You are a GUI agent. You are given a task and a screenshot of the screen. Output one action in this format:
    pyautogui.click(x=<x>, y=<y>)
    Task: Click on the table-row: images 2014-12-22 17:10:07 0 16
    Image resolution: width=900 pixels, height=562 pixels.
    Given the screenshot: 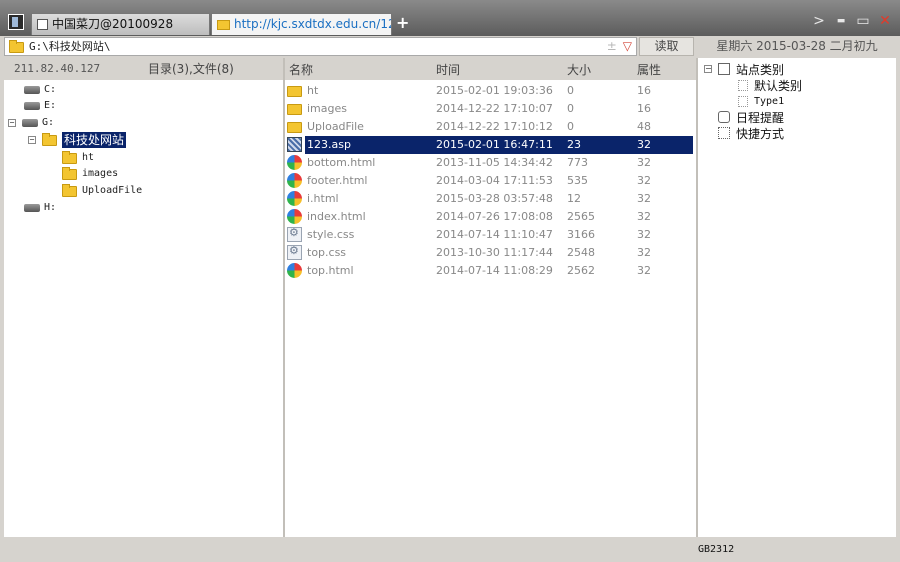 What is the action you would take?
    pyautogui.click(x=489, y=109)
    